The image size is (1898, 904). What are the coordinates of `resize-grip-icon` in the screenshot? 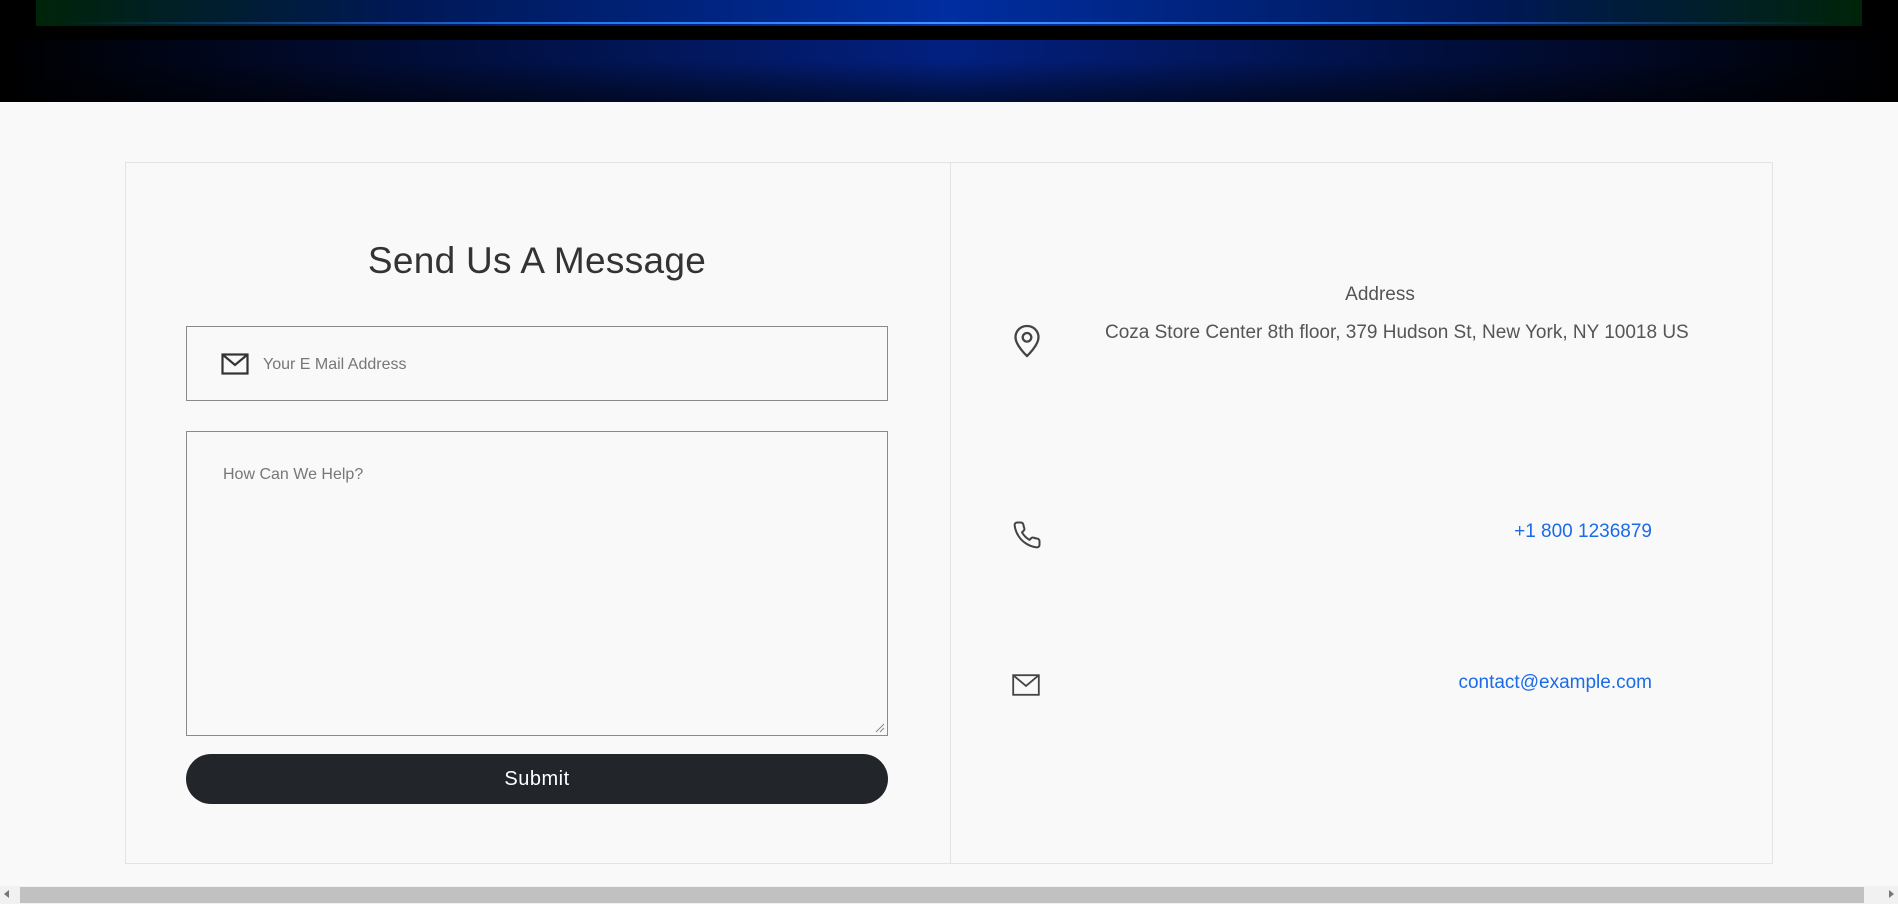 It's located at (880, 728).